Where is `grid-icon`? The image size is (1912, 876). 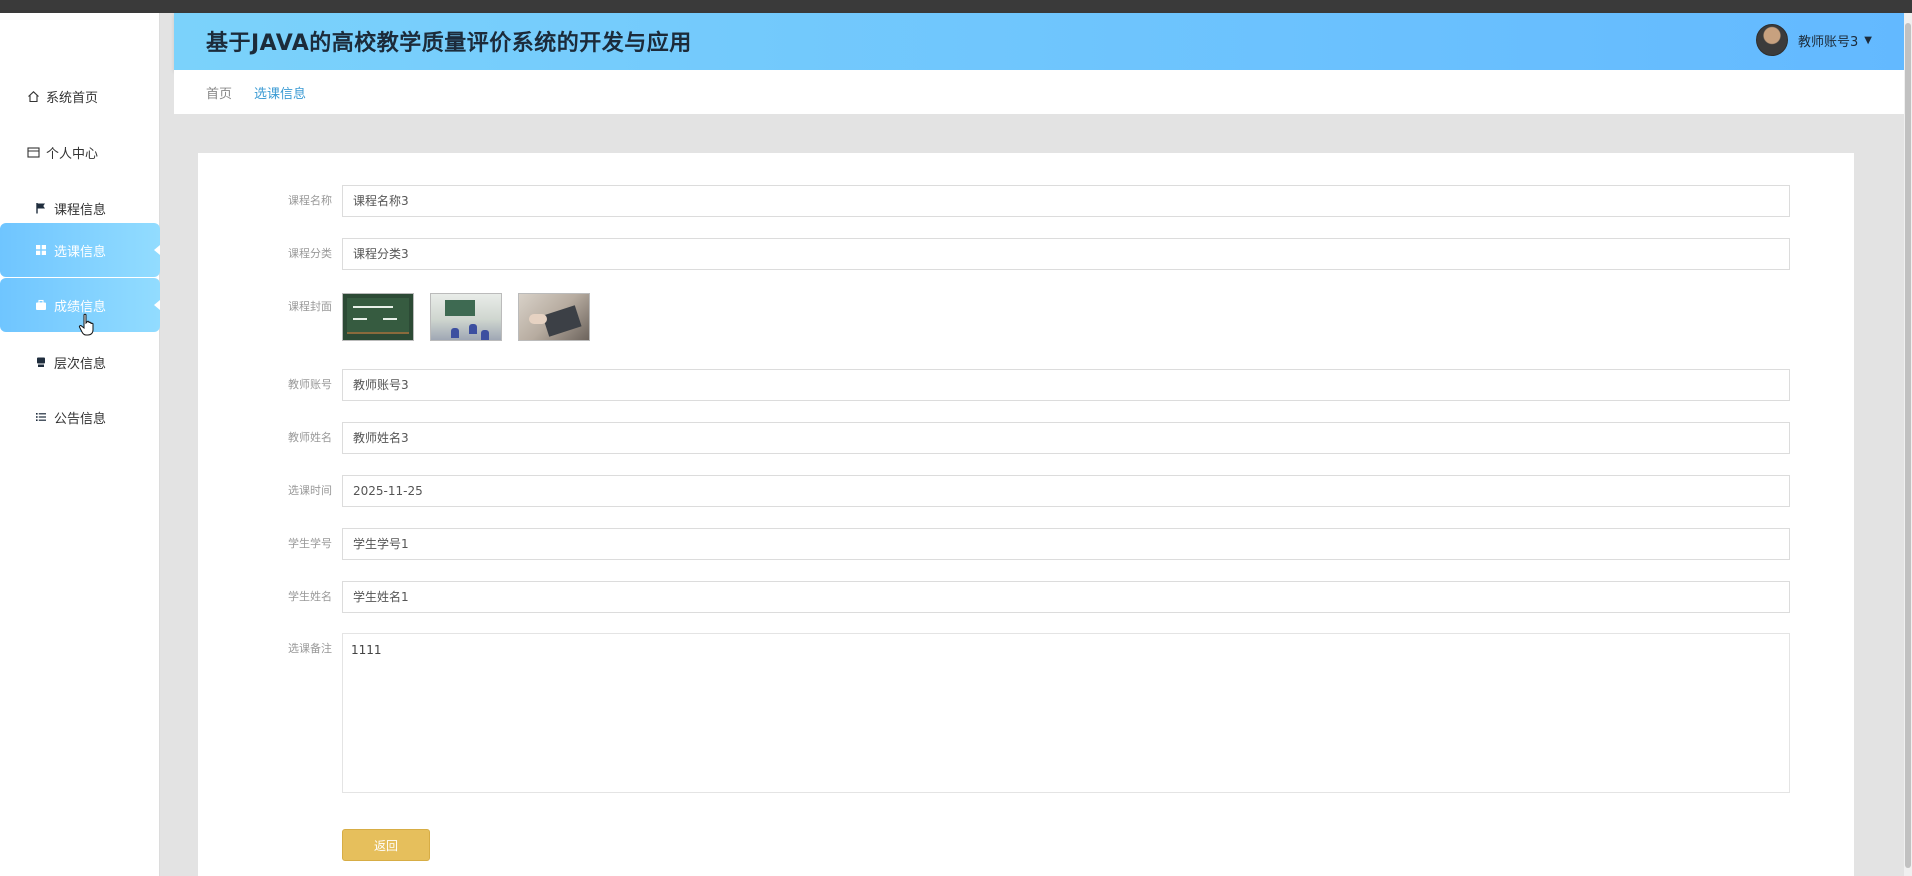 grid-icon is located at coordinates (41, 250).